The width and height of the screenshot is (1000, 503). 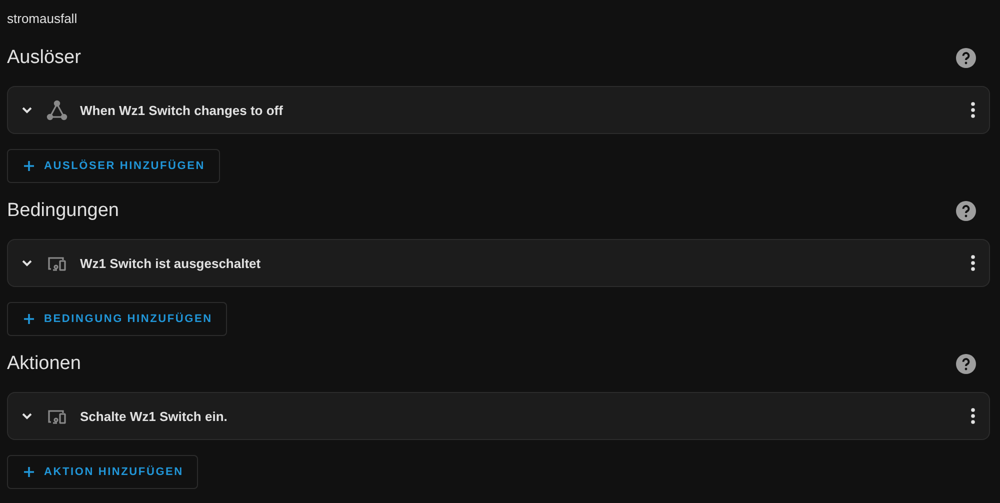 I want to click on add-button: AUSLÖSER HINZUFÜGEN, so click(x=113, y=166).